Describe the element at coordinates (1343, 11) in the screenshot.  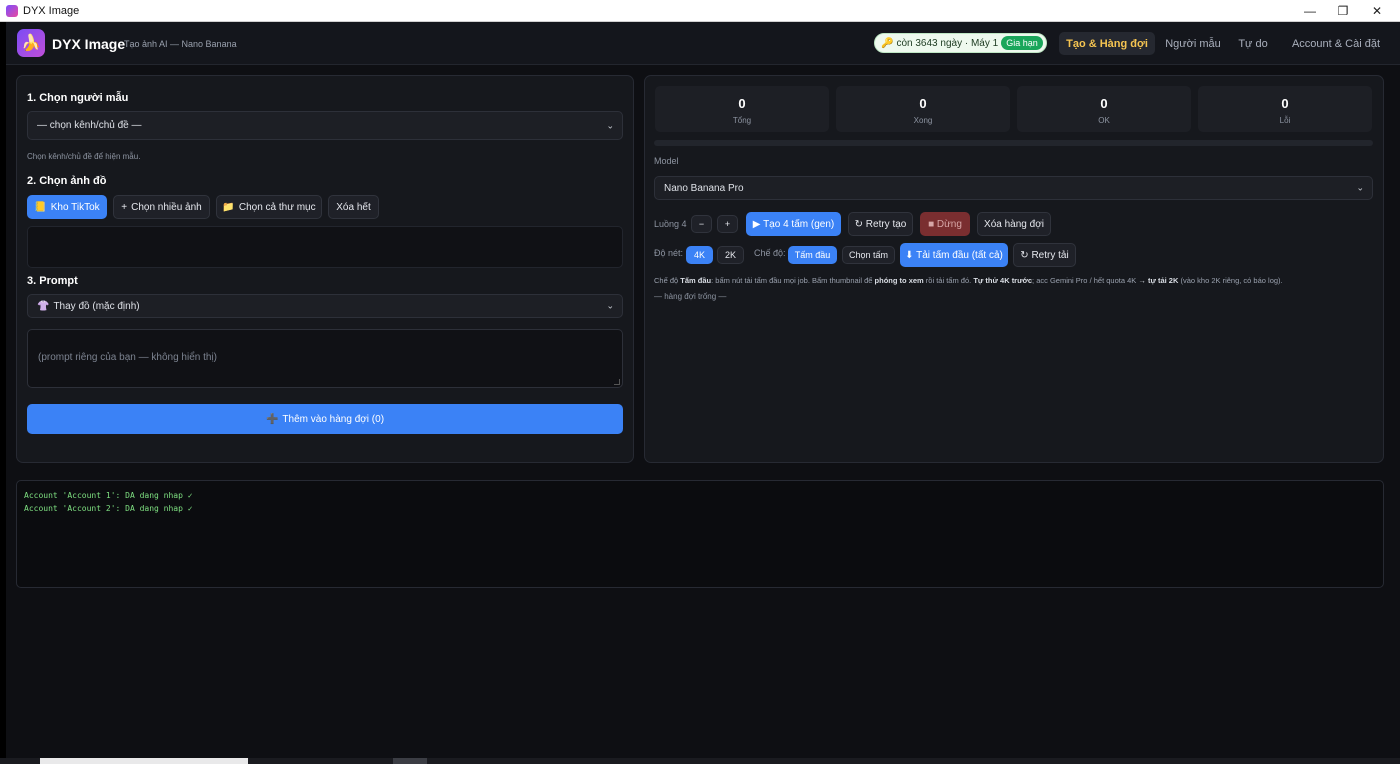
I see `restore-button: ❐` at that location.